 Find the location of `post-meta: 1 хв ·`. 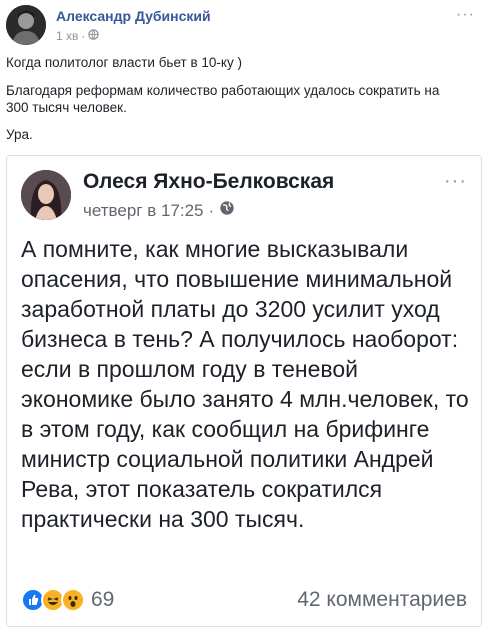

post-meta: 1 хв · is located at coordinates (78, 36).